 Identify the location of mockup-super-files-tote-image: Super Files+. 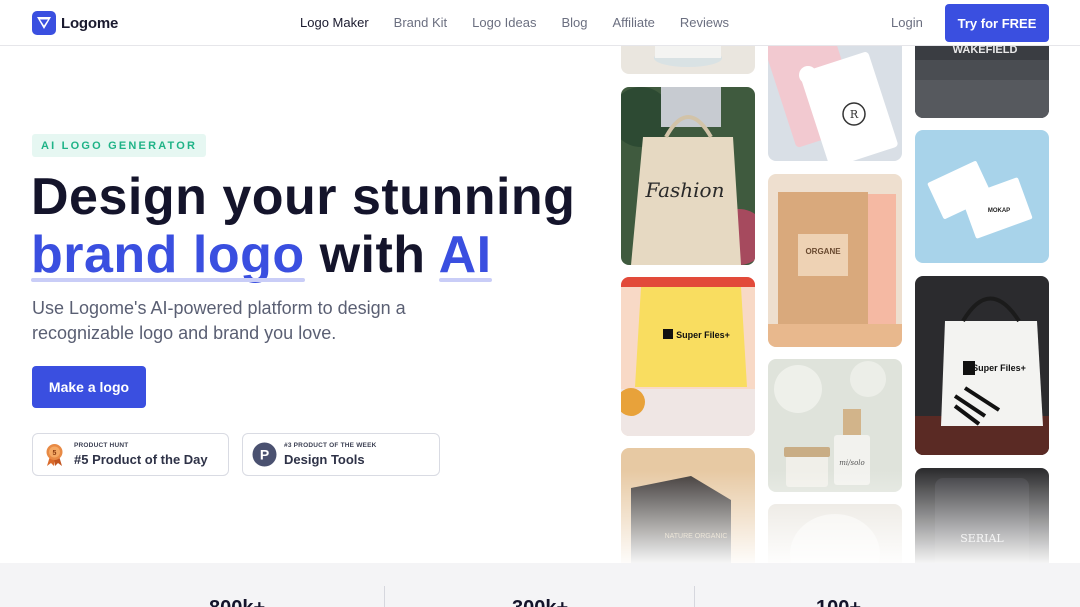
(982, 365).